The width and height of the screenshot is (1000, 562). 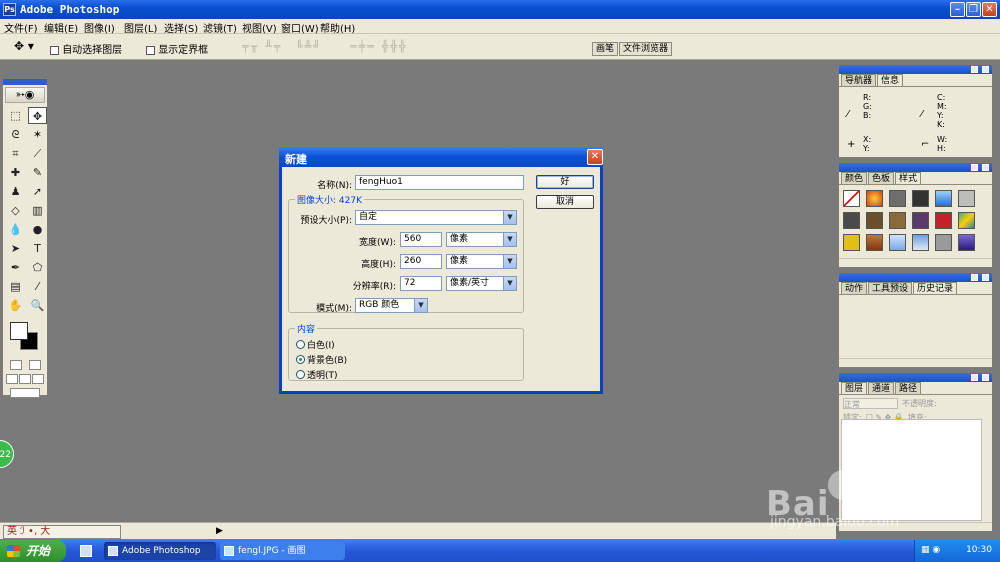 I want to click on menu-image: 图像(I), so click(x=99, y=27).